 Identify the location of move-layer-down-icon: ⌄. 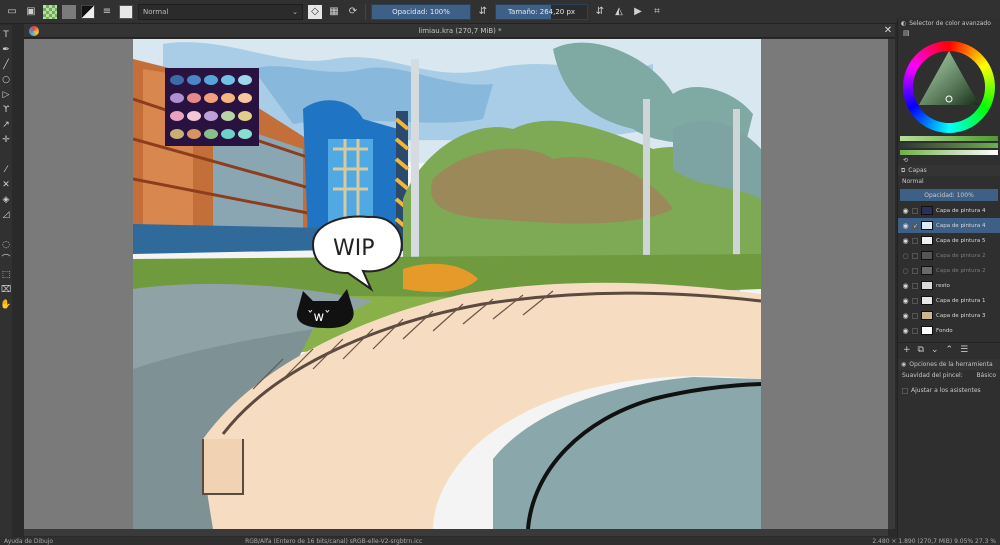
(935, 350).